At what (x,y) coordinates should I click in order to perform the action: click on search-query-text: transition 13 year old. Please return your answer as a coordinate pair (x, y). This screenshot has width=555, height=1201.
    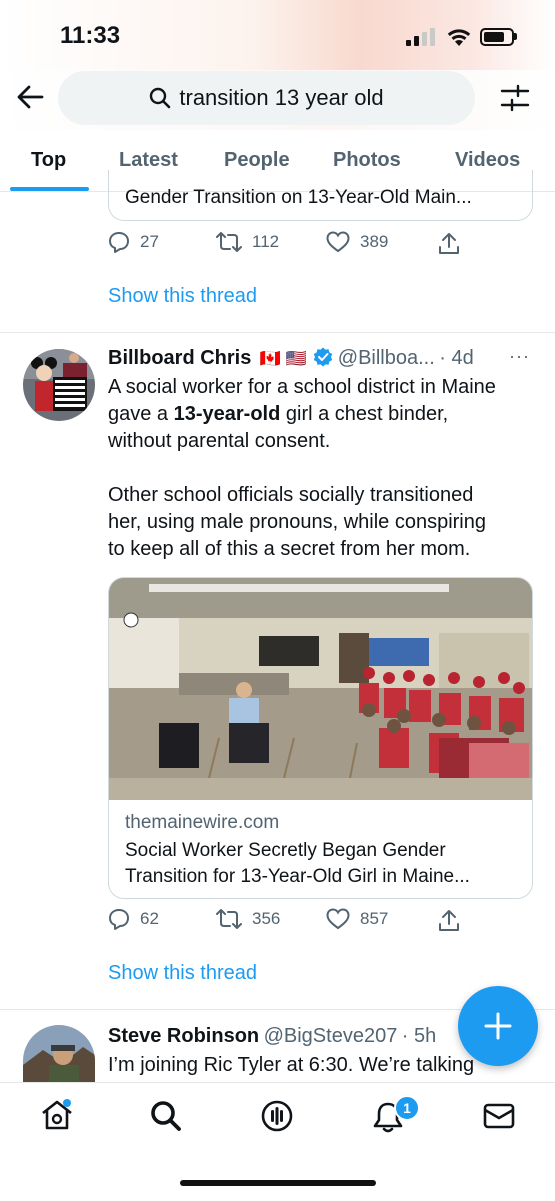
    Looking at the image, I should click on (281, 97).